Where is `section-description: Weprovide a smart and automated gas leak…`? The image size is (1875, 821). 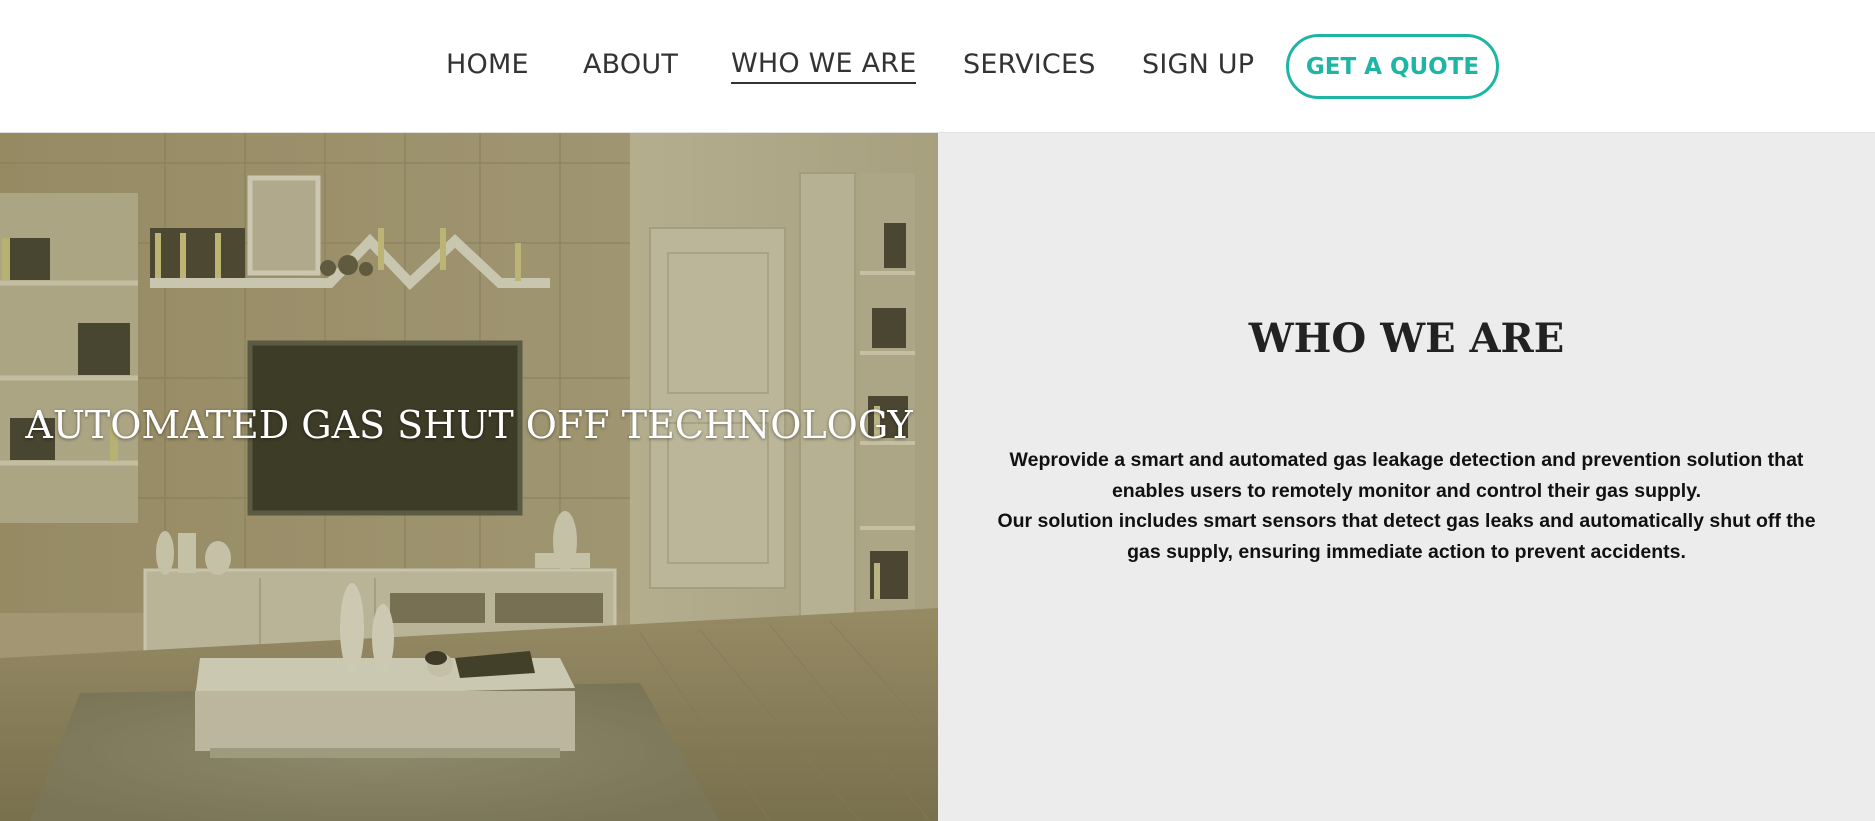 section-description: Weprovide a smart and automated gas leak… is located at coordinates (1406, 506).